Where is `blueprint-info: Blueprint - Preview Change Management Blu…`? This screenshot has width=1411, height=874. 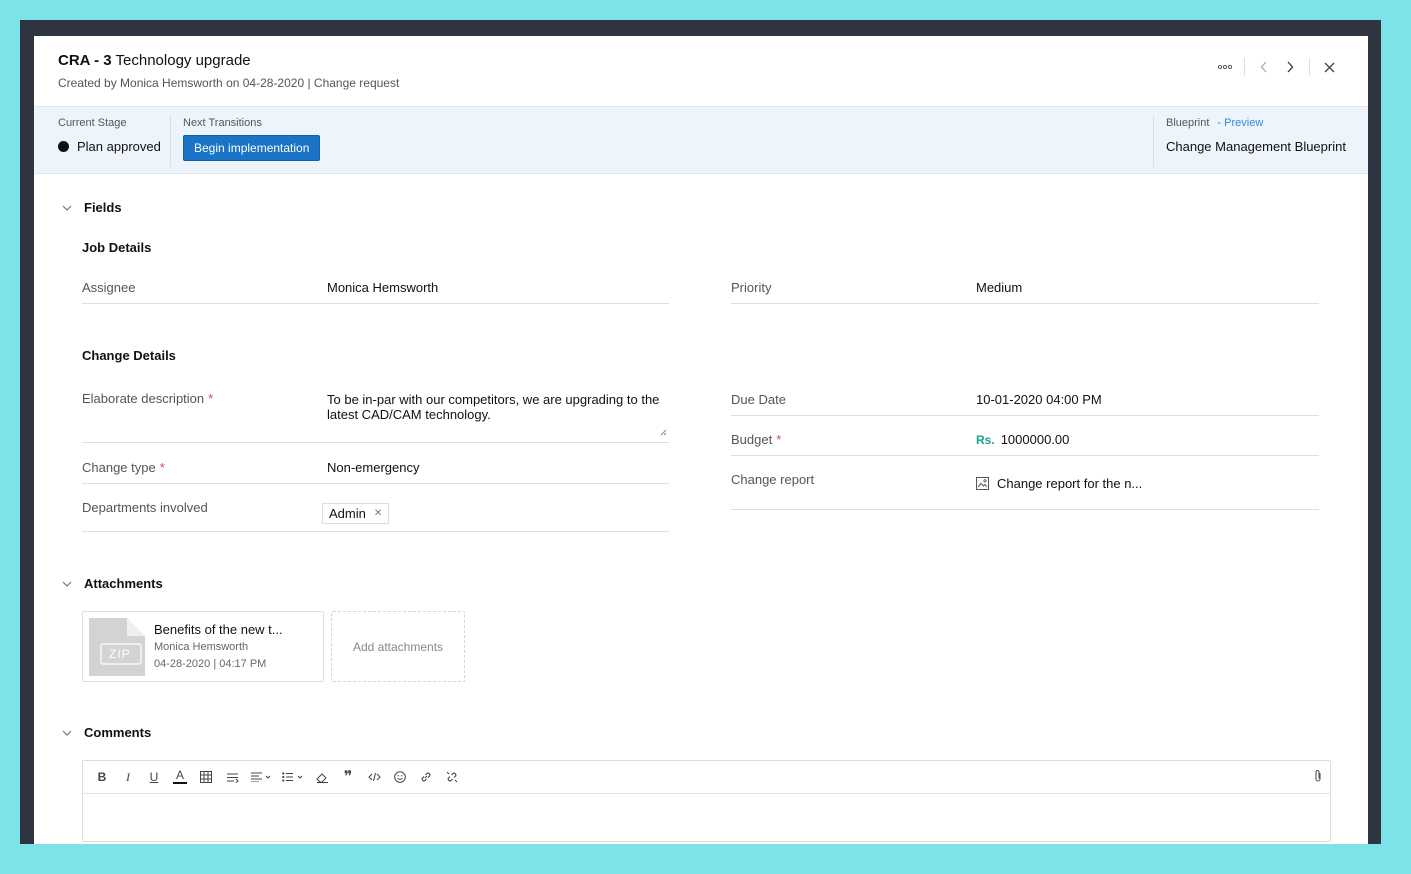
blueprint-info: Blueprint - Preview Change Management Blu… is located at coordinates (1256, 140).